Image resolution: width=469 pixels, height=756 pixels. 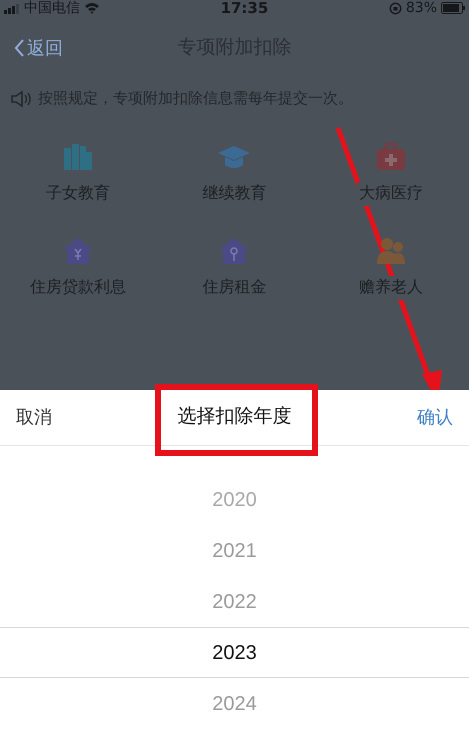 What do you see at coordinates (244, 8) in the screenshot?
I see `clock-time: 17:35` at bounding box center [244, 8].